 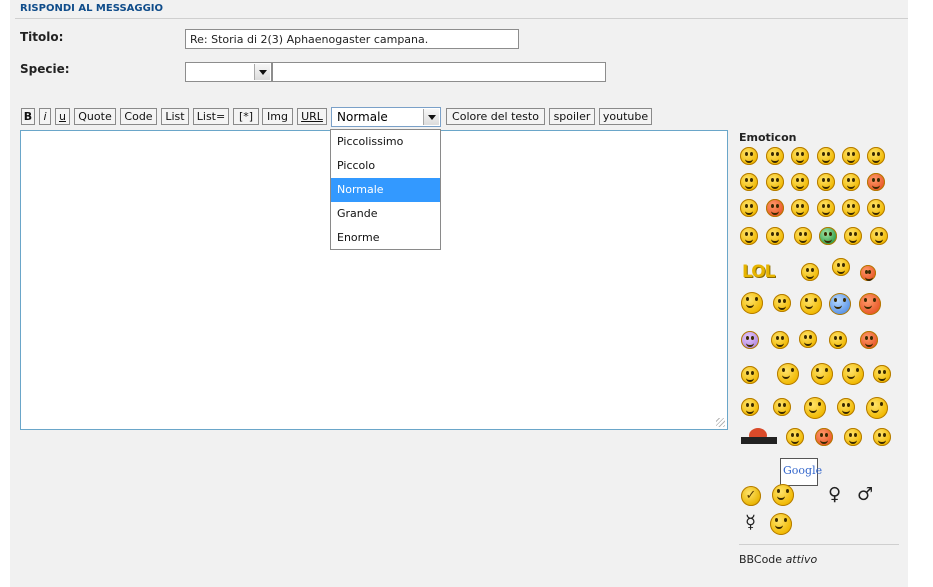 What do you see at coordinates (749, 156) in the screenshot?
I see `smile-emoticon-icon` at bounding box center [749, 156].